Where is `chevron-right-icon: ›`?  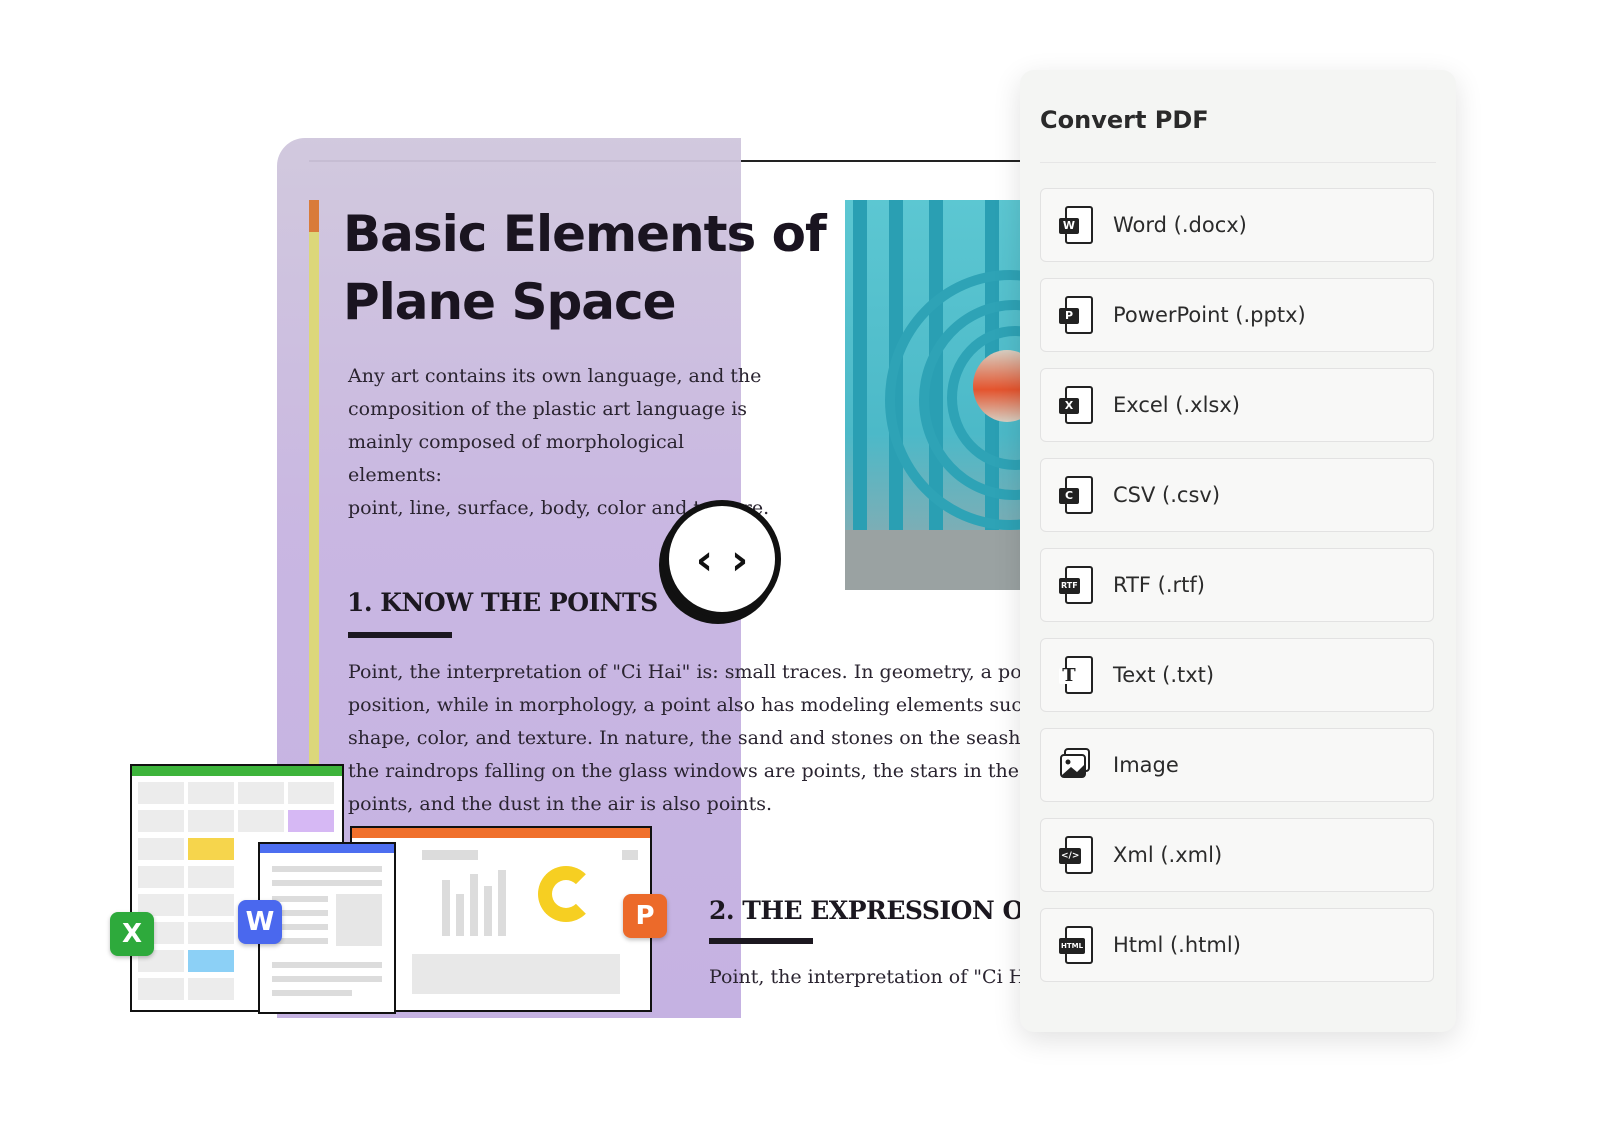
chevron-right-icon: › is located at coordinates (740, 559).